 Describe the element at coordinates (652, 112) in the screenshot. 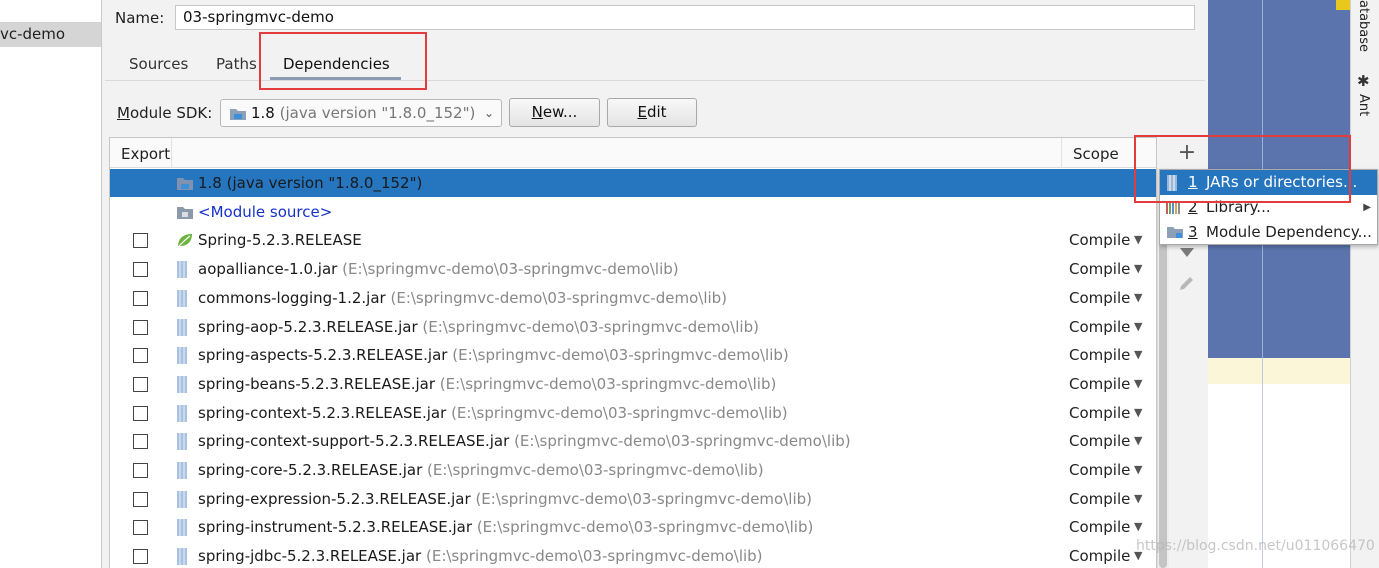

I see `edit-sdk-button: Edit` at that location.